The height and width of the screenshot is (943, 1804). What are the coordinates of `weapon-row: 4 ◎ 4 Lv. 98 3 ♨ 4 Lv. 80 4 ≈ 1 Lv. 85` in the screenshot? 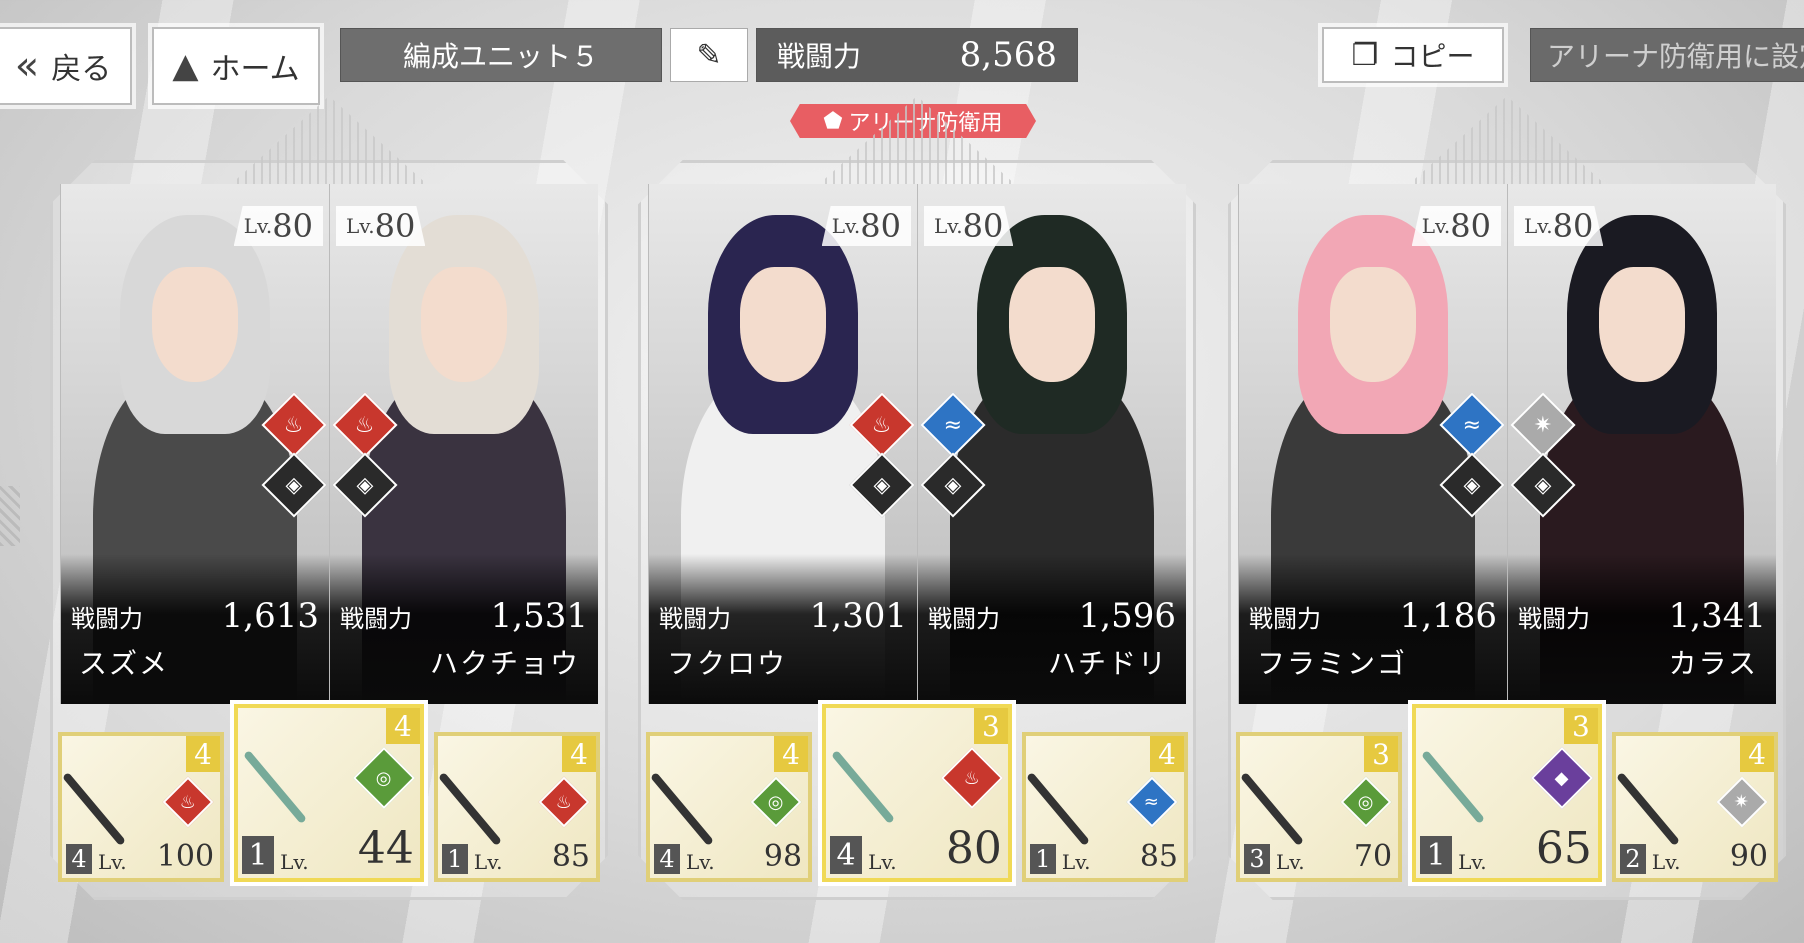 It's located at (917, 793).